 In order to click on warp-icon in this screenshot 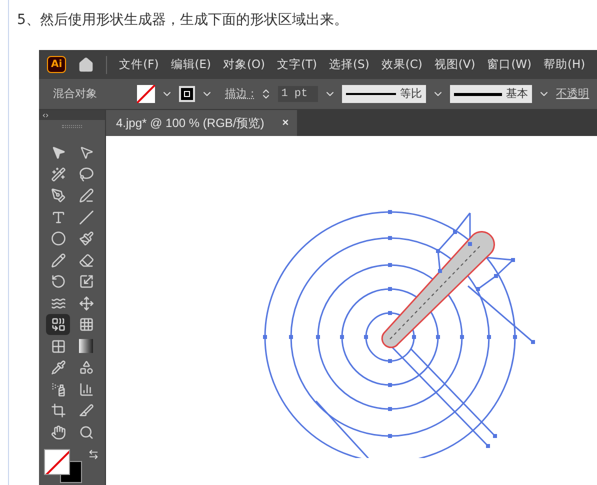, I will do `click(58, 303)`.